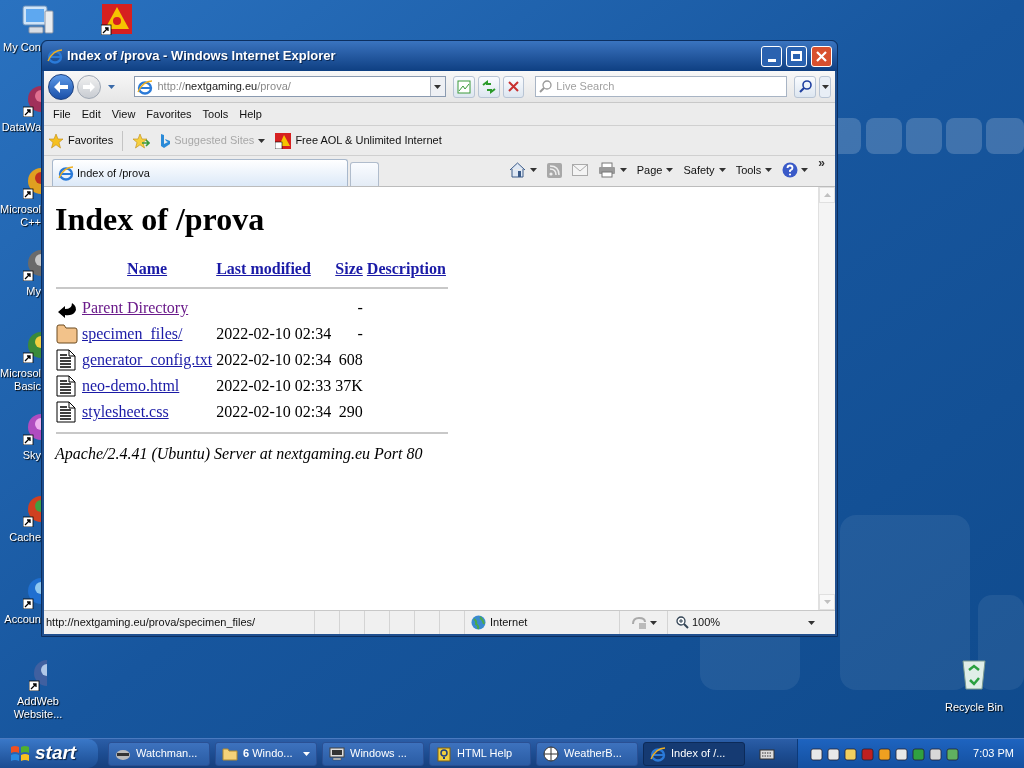 The image size is (1024, 768). Describe the element at coordinates (132, 333) in the screenshot. I see `file-link: specimen_files/` at that location.